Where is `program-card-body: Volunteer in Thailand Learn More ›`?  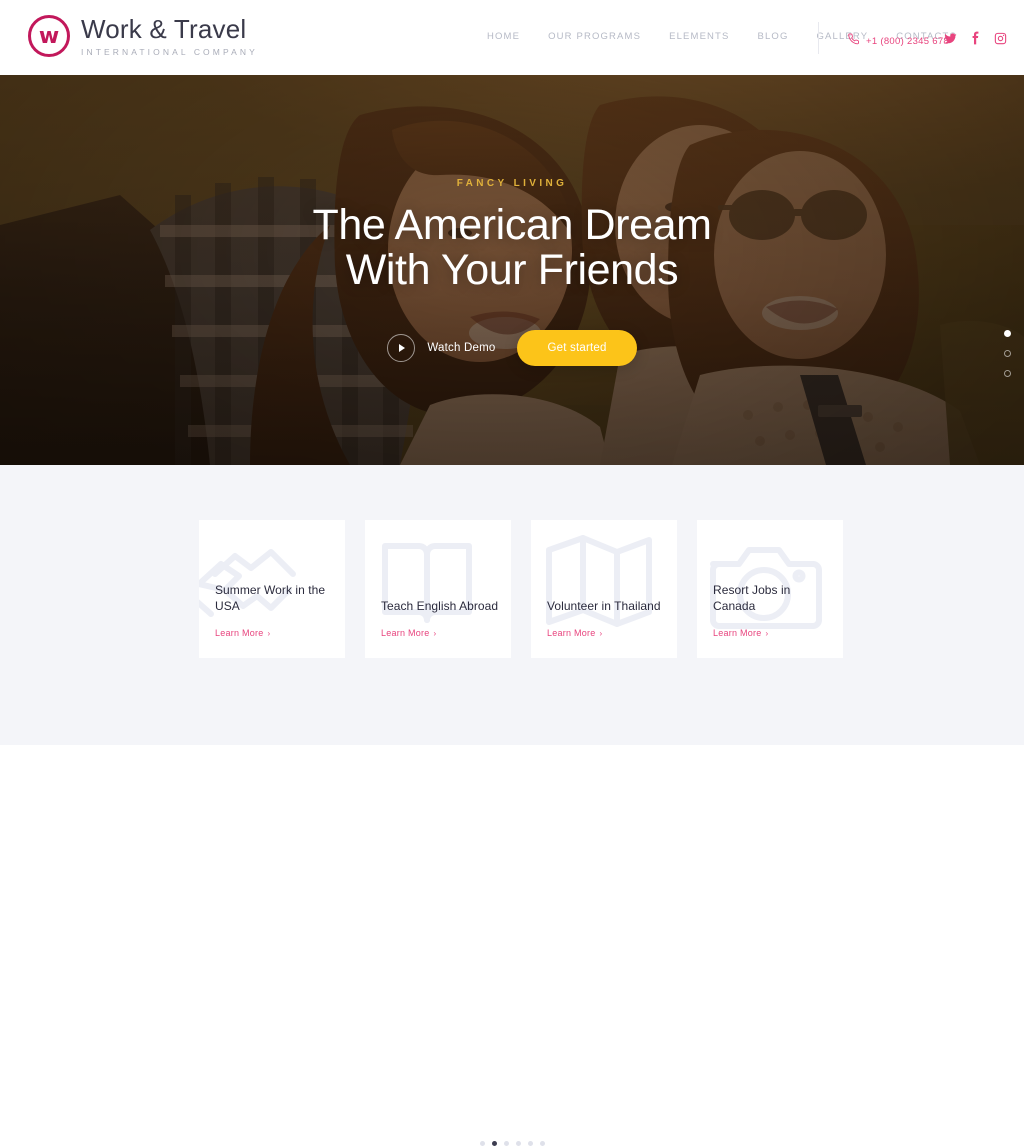
program-card-body: Volunteer in Thailand Learn More › is located at coordinates (607, 620).